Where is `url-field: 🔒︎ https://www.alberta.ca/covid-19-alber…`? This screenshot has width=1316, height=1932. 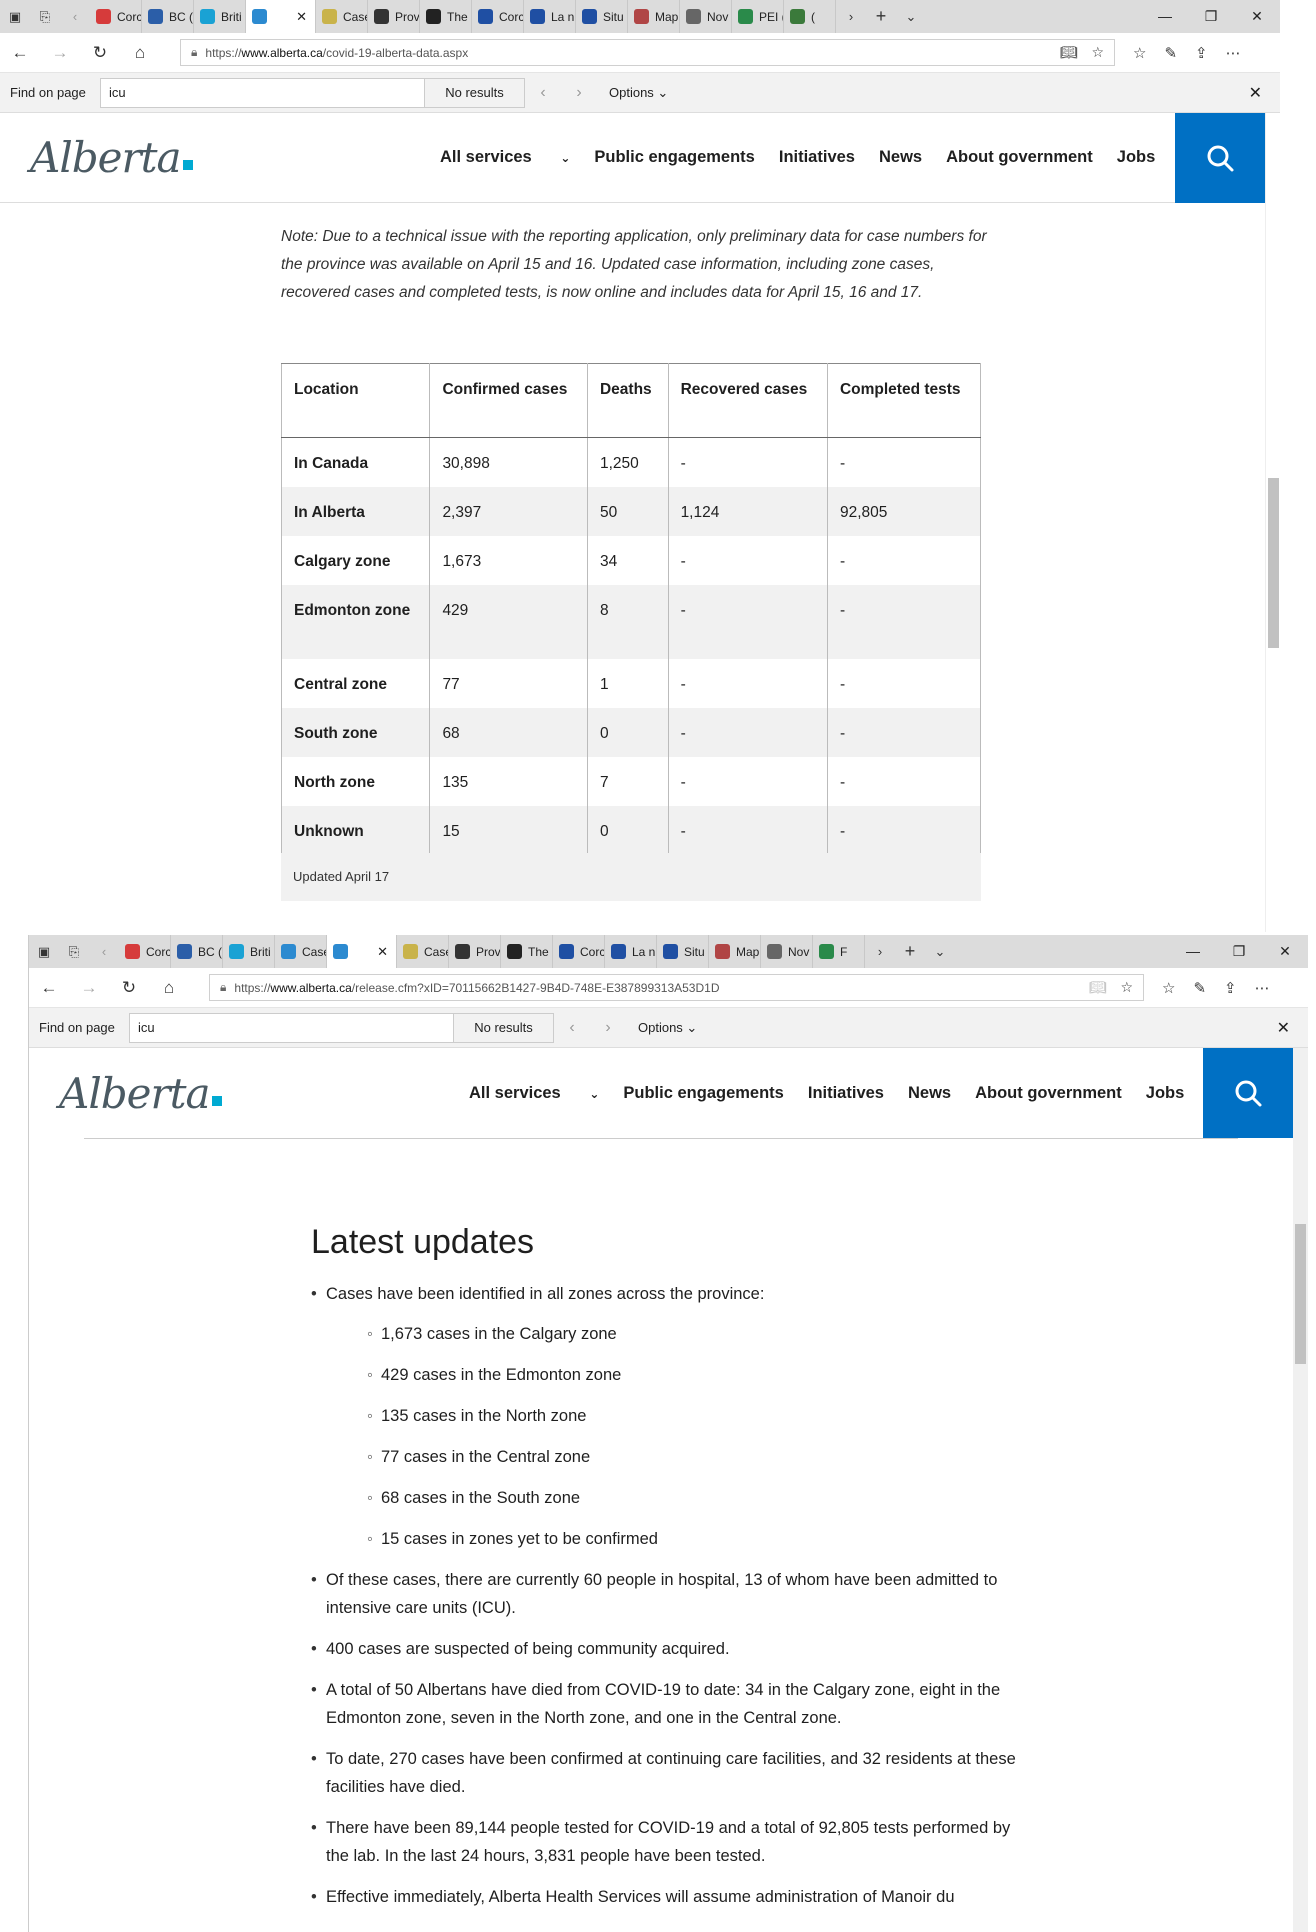
url-field: 🔒︎ https://www.alberta.ca/covid-19-alber… is located at coordinates (647, 52).